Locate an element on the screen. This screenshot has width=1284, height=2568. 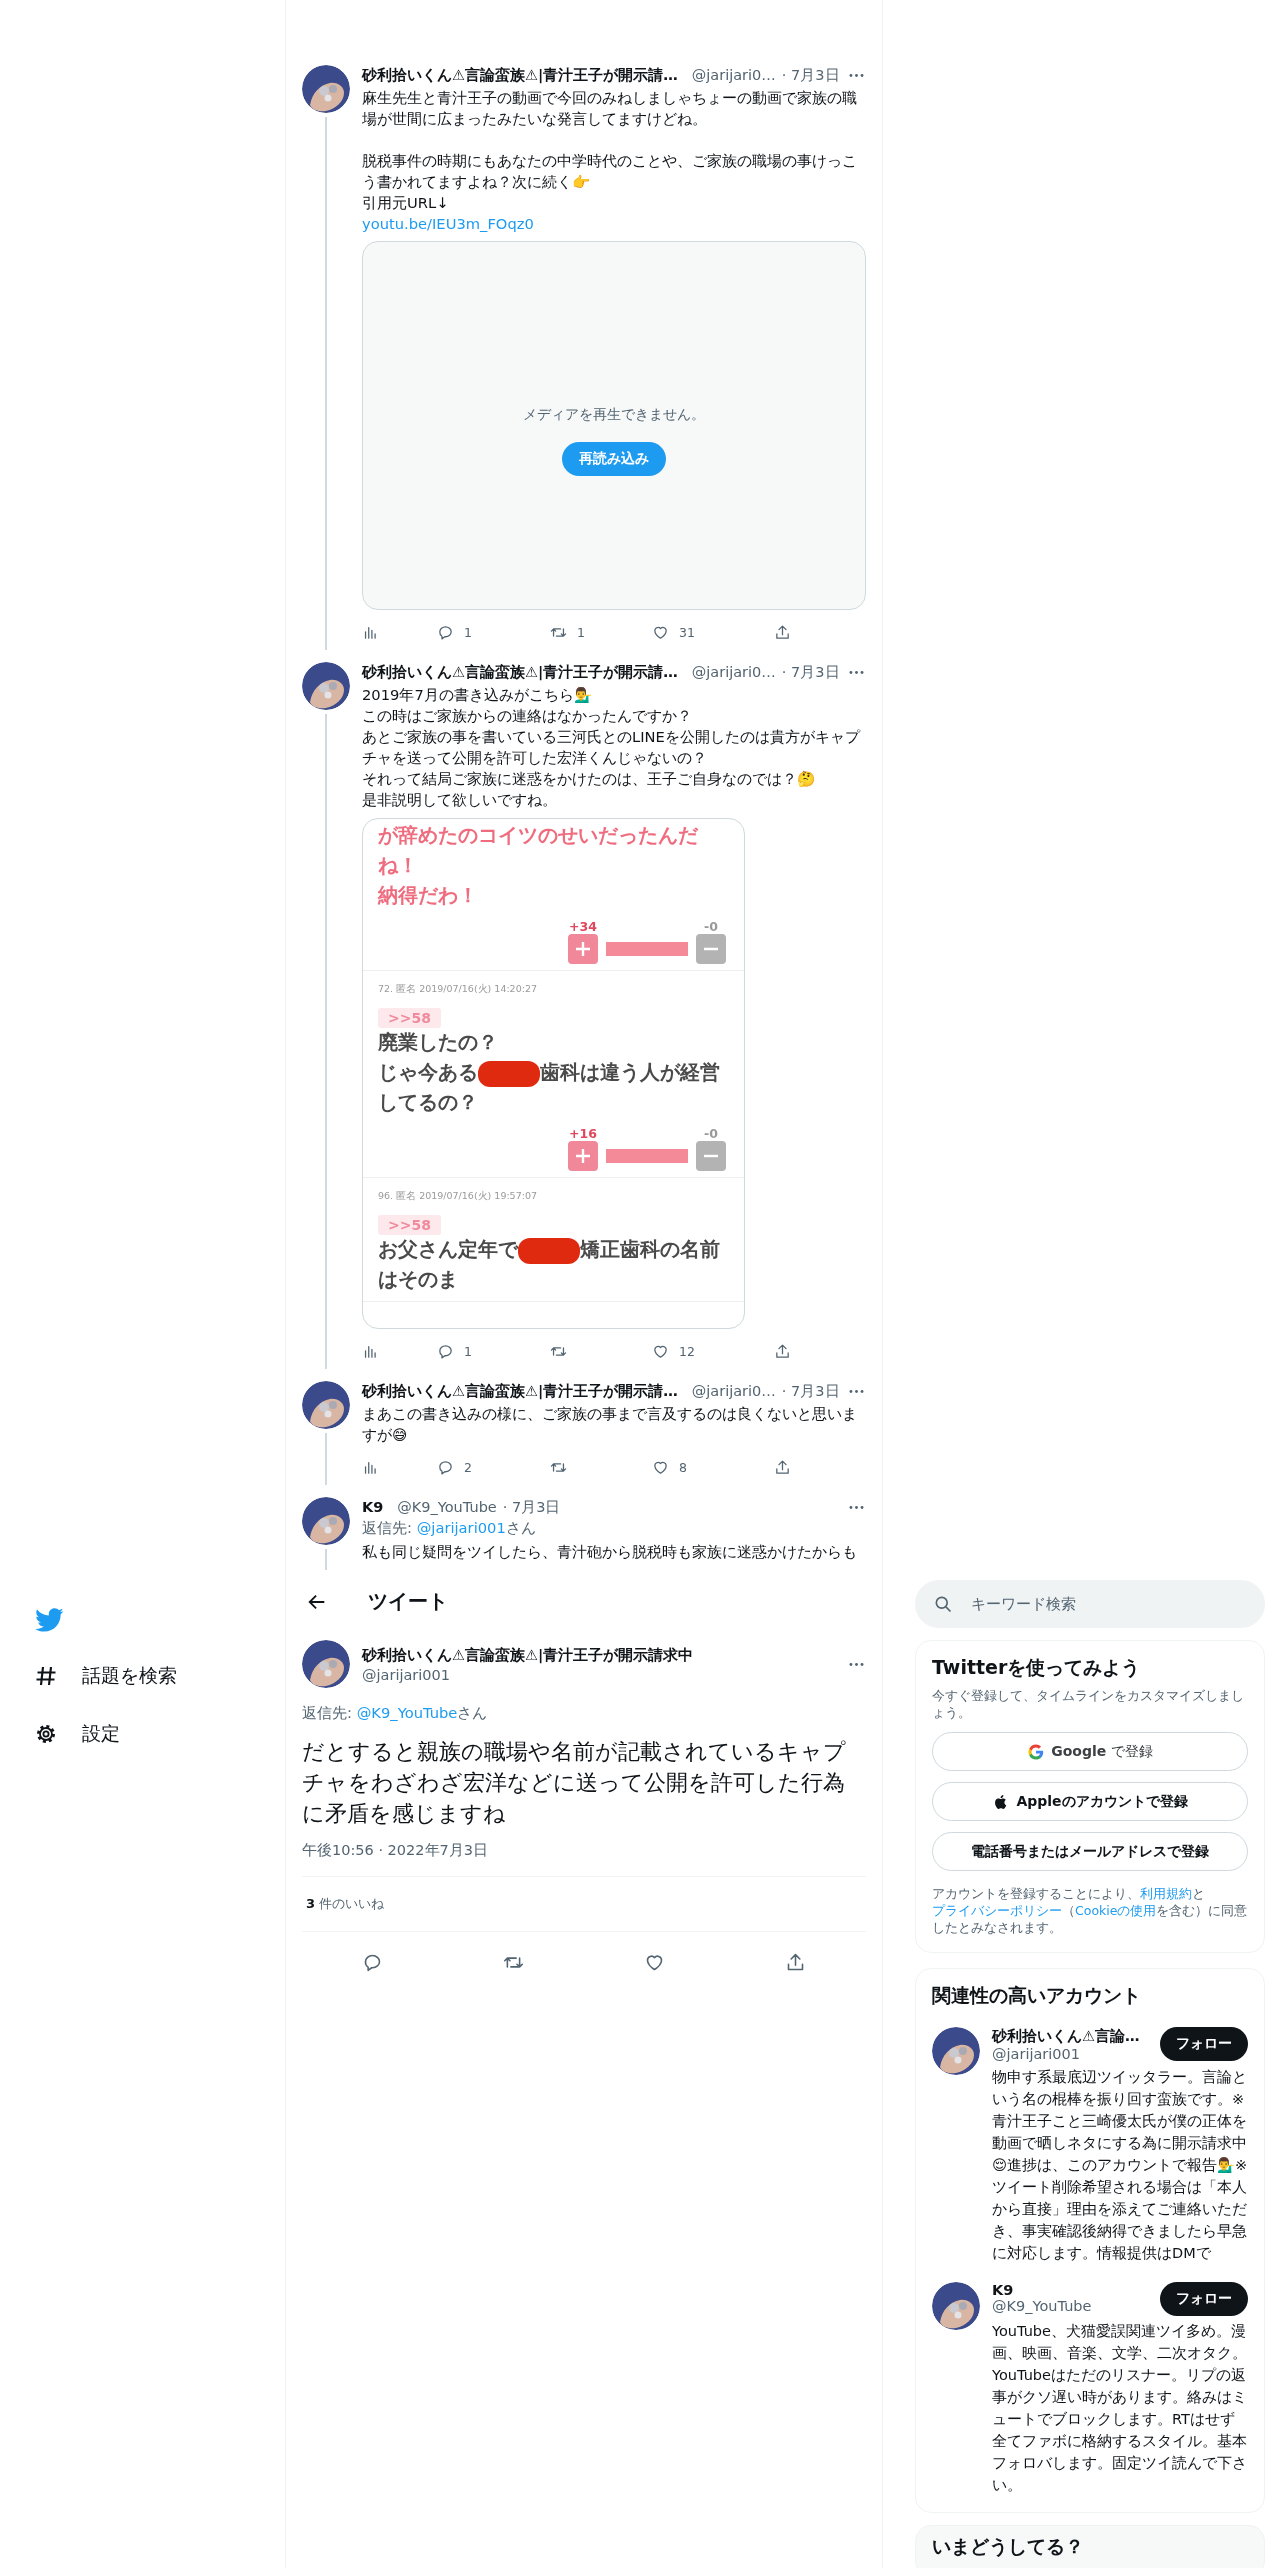
tweet-text: だとすると親族の職場や名前が記載されているキャプチャをわざわざ宏洋などに送って公開を許可した行為に矛盾を感じますね is located at coordinates (574, 1783).